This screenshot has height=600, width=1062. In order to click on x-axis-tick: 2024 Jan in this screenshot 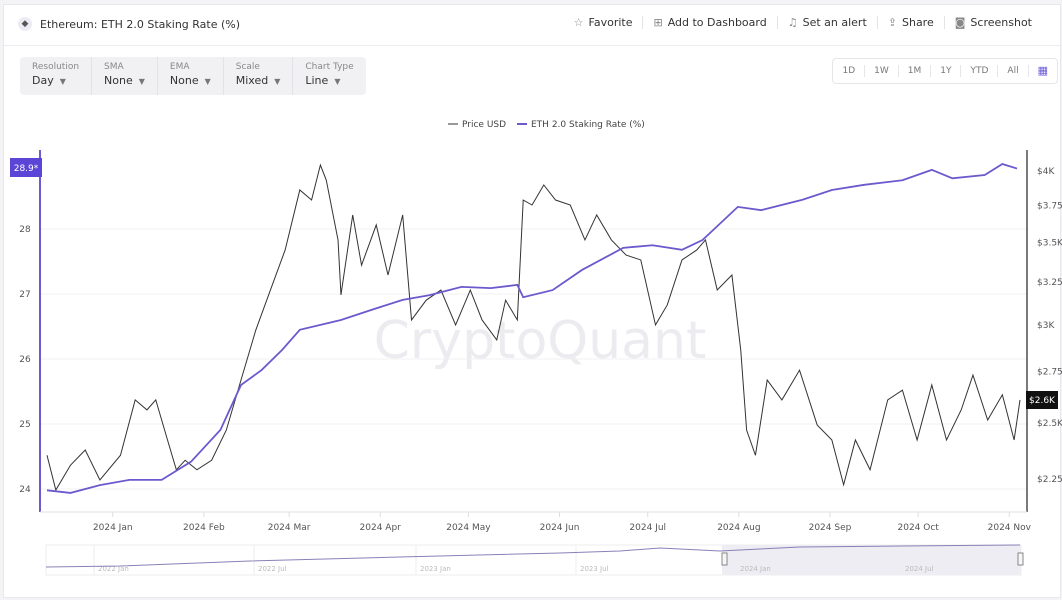, I will do `click(113, 528)`.